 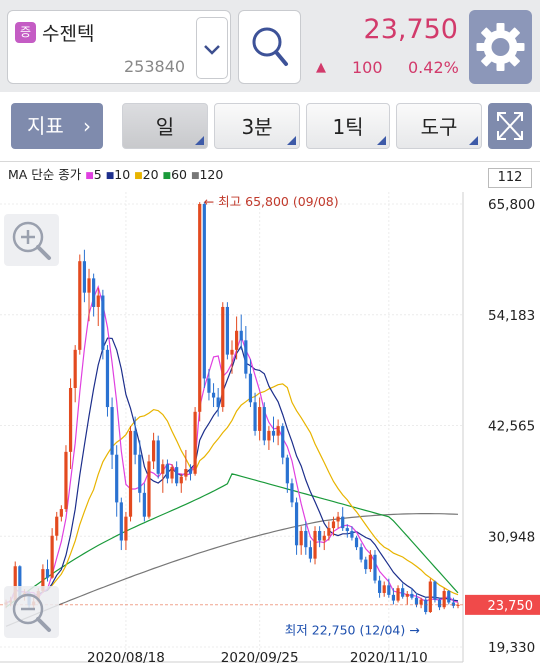 What do you see at coordinates (146, 174) in the screenshot?
I see `ma20-legend: ■20` at bounding box center [146, 174].